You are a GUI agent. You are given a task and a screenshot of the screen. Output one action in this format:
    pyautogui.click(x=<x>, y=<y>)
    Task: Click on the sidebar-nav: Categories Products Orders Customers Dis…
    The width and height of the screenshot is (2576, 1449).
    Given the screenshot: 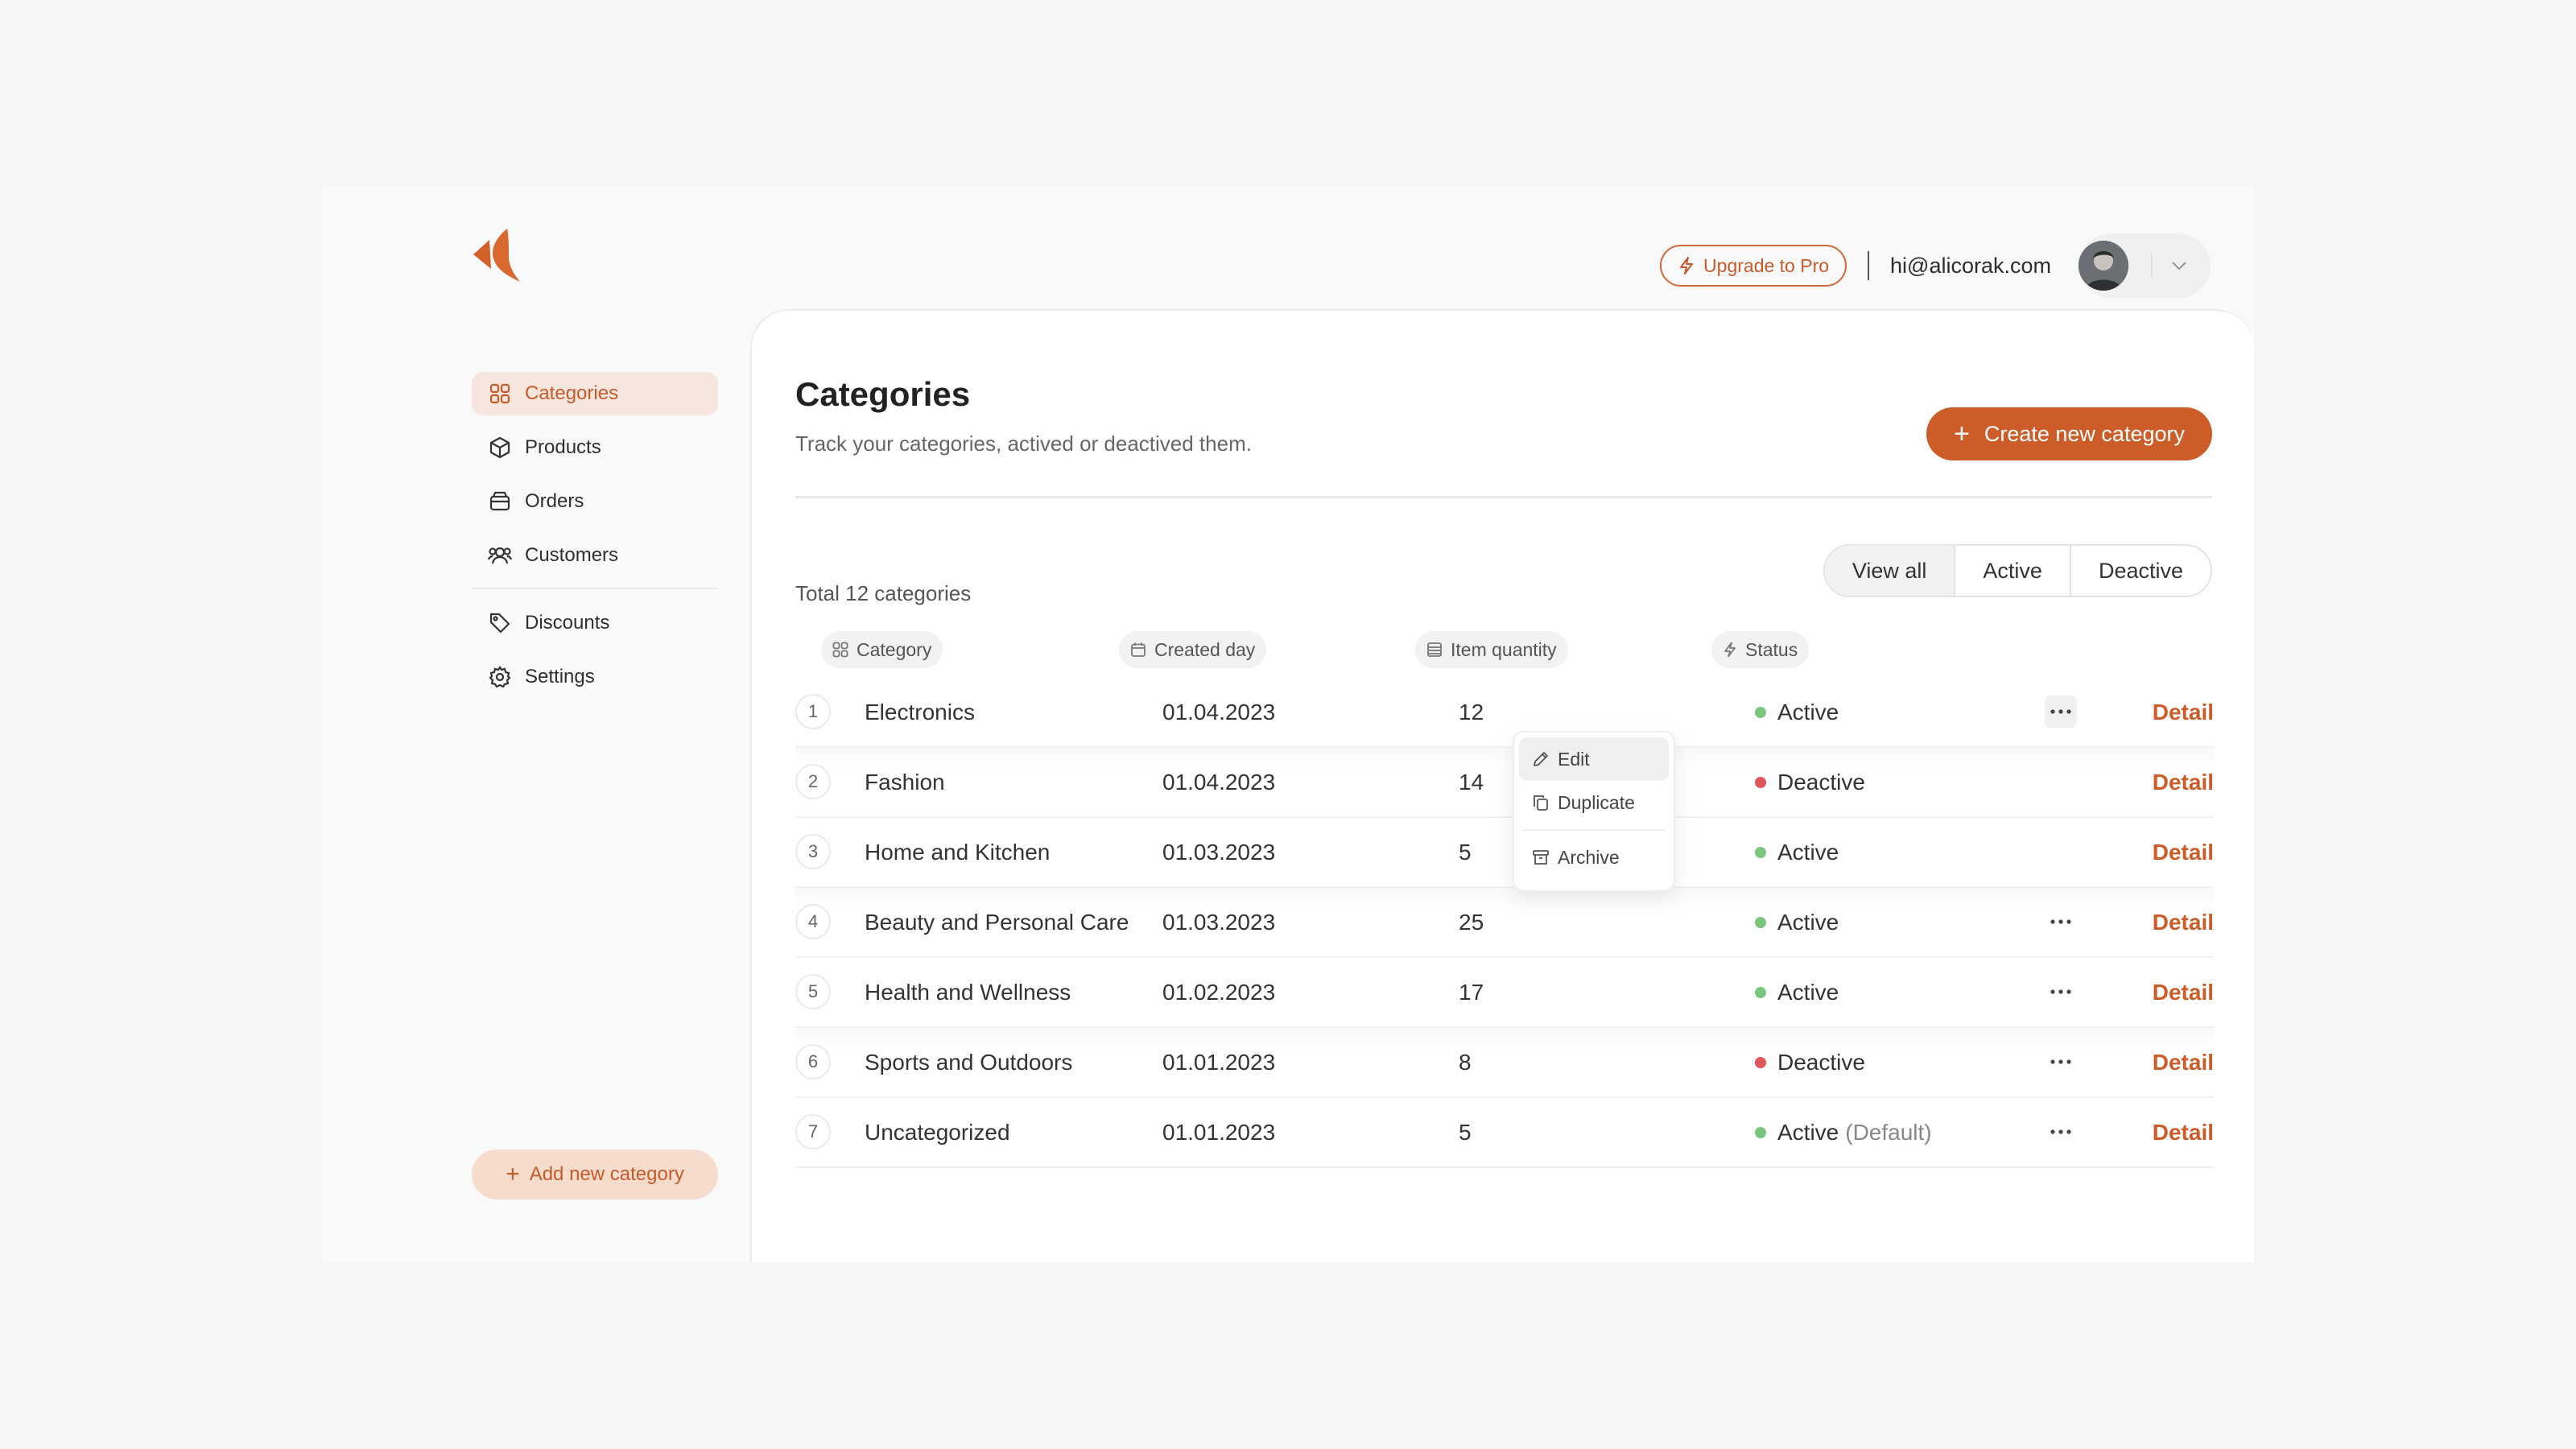 What is the action you would take?
    pyautogui.click(x=595, y=540)
    